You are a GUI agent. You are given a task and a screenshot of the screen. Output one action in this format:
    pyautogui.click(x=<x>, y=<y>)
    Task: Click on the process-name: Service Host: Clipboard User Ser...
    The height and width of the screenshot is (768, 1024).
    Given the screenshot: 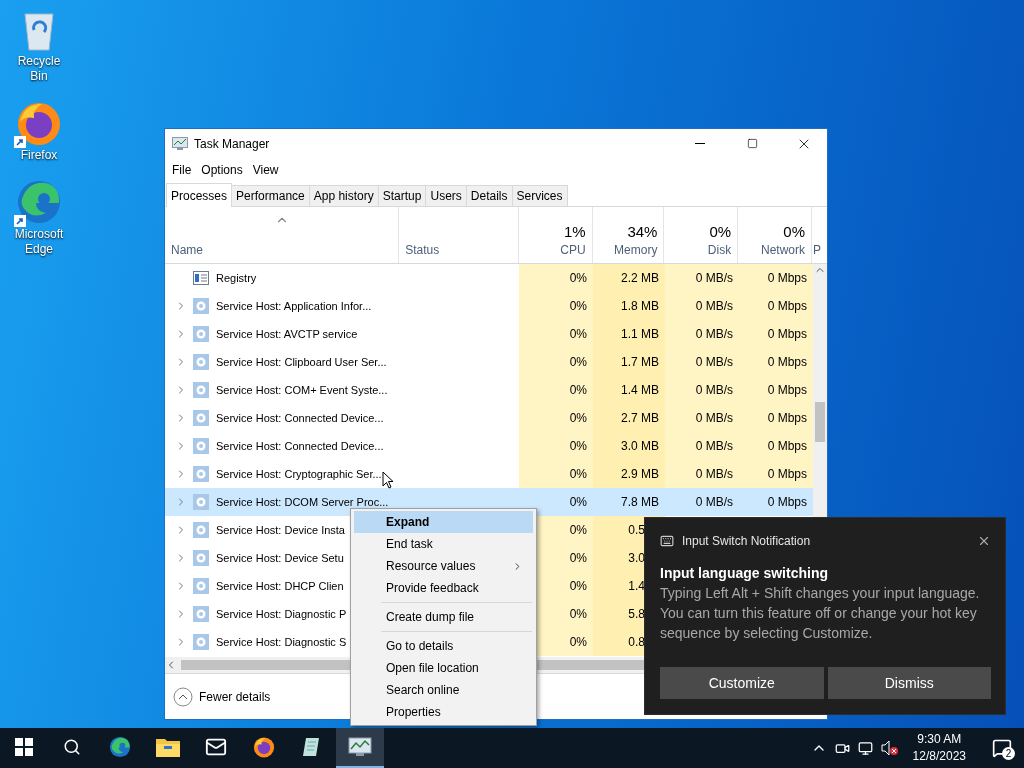 What is the action you would take?
    pyautogui.click(x=301, y=362)
    